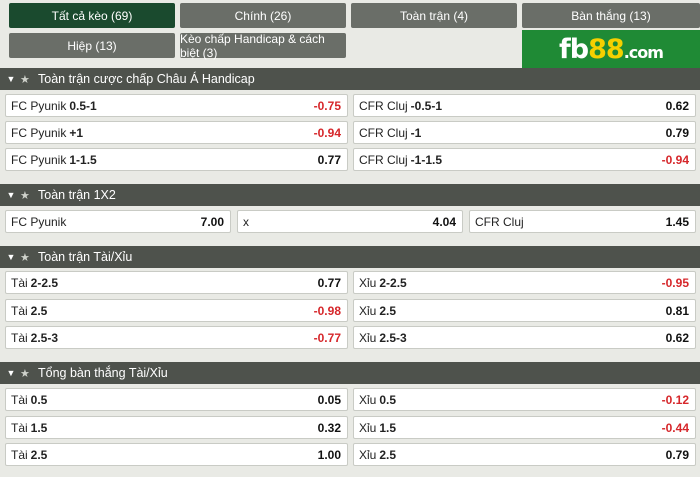 This screenshot has height=477, width=700. Describe the element at coordinates (350, 195) in the screenshot. I see `section-header: ▼ ★ Toàn trận 1X2` at that location.